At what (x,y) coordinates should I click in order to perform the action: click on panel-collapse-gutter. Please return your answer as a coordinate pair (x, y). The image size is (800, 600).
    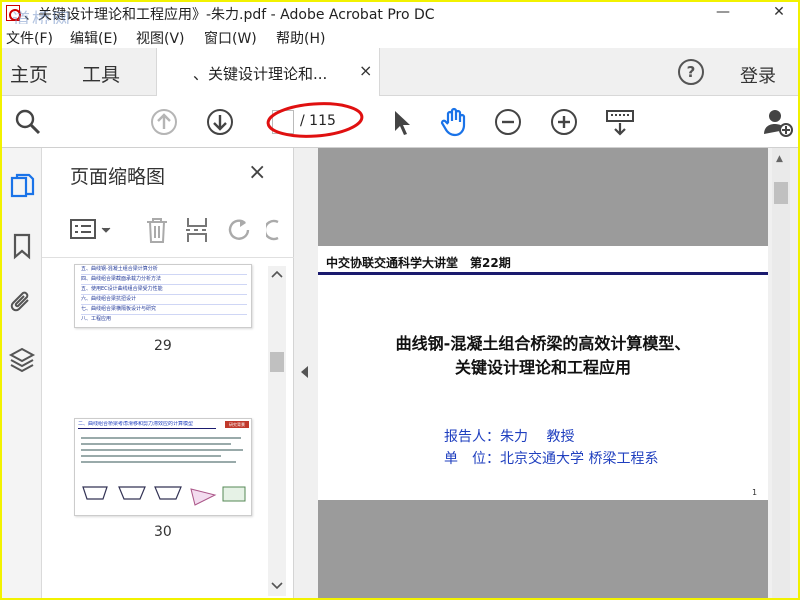
    Looking at the image, I should click on (306, 373).